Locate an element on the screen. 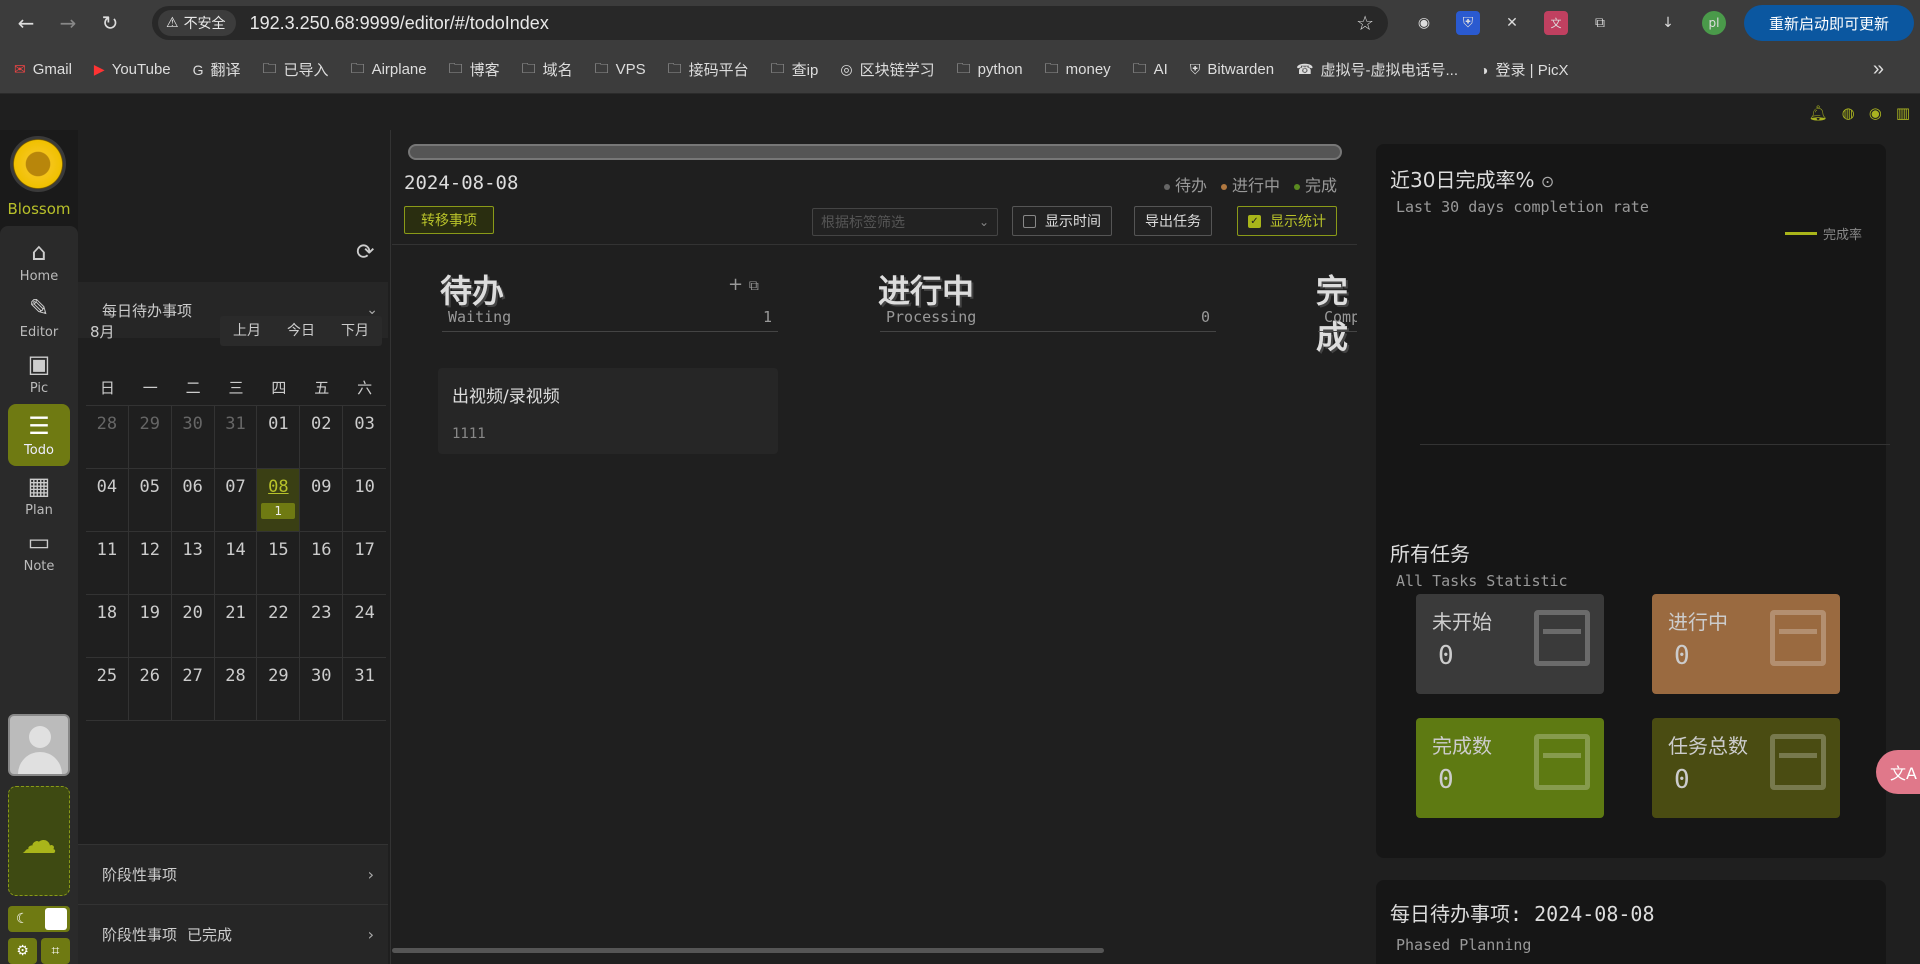 Image resolution: width=1920 pixels, height=964 pixels. calendar-day: 23 is located at coordinates (322, 626).